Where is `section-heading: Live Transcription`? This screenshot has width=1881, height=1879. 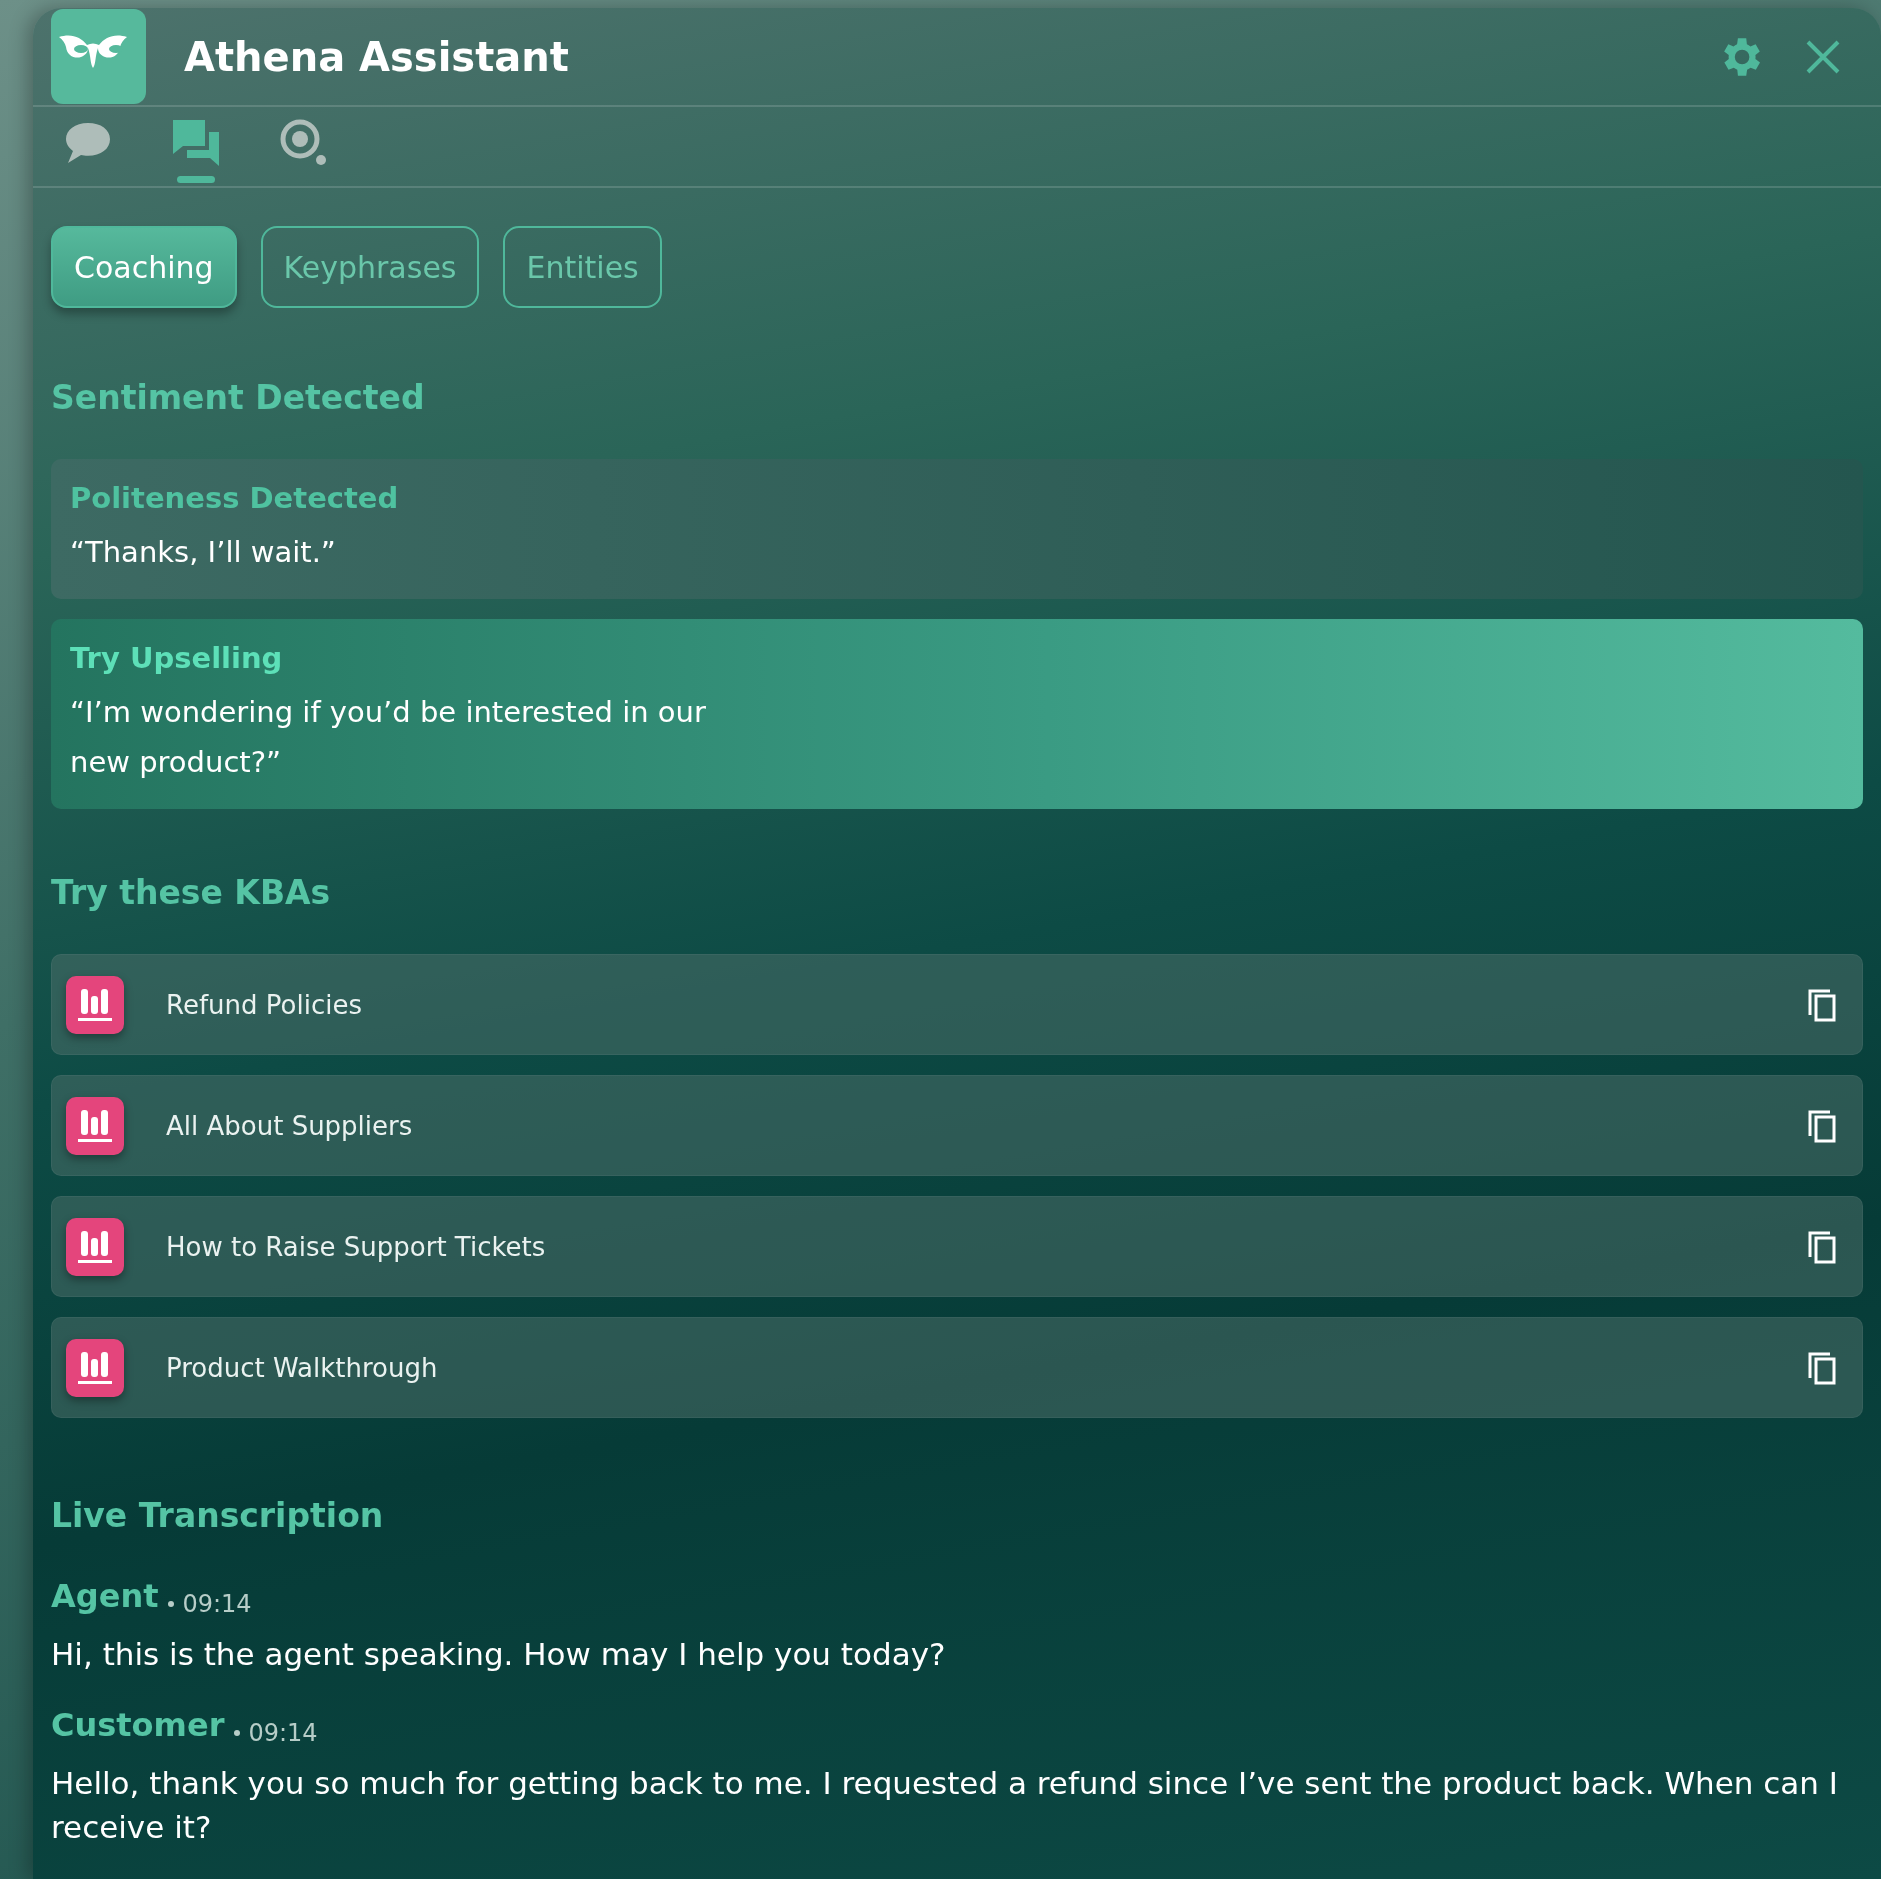 section-heading: Live Transcription is located at coordinates (218, 1515).